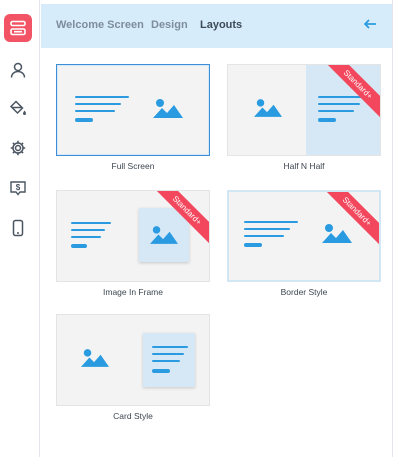 The height and width of the screenshot is (457, 407). Describe the element at coordinates (304, 166) in the screenshot. I see `layout-label: Half N Half` at that location.